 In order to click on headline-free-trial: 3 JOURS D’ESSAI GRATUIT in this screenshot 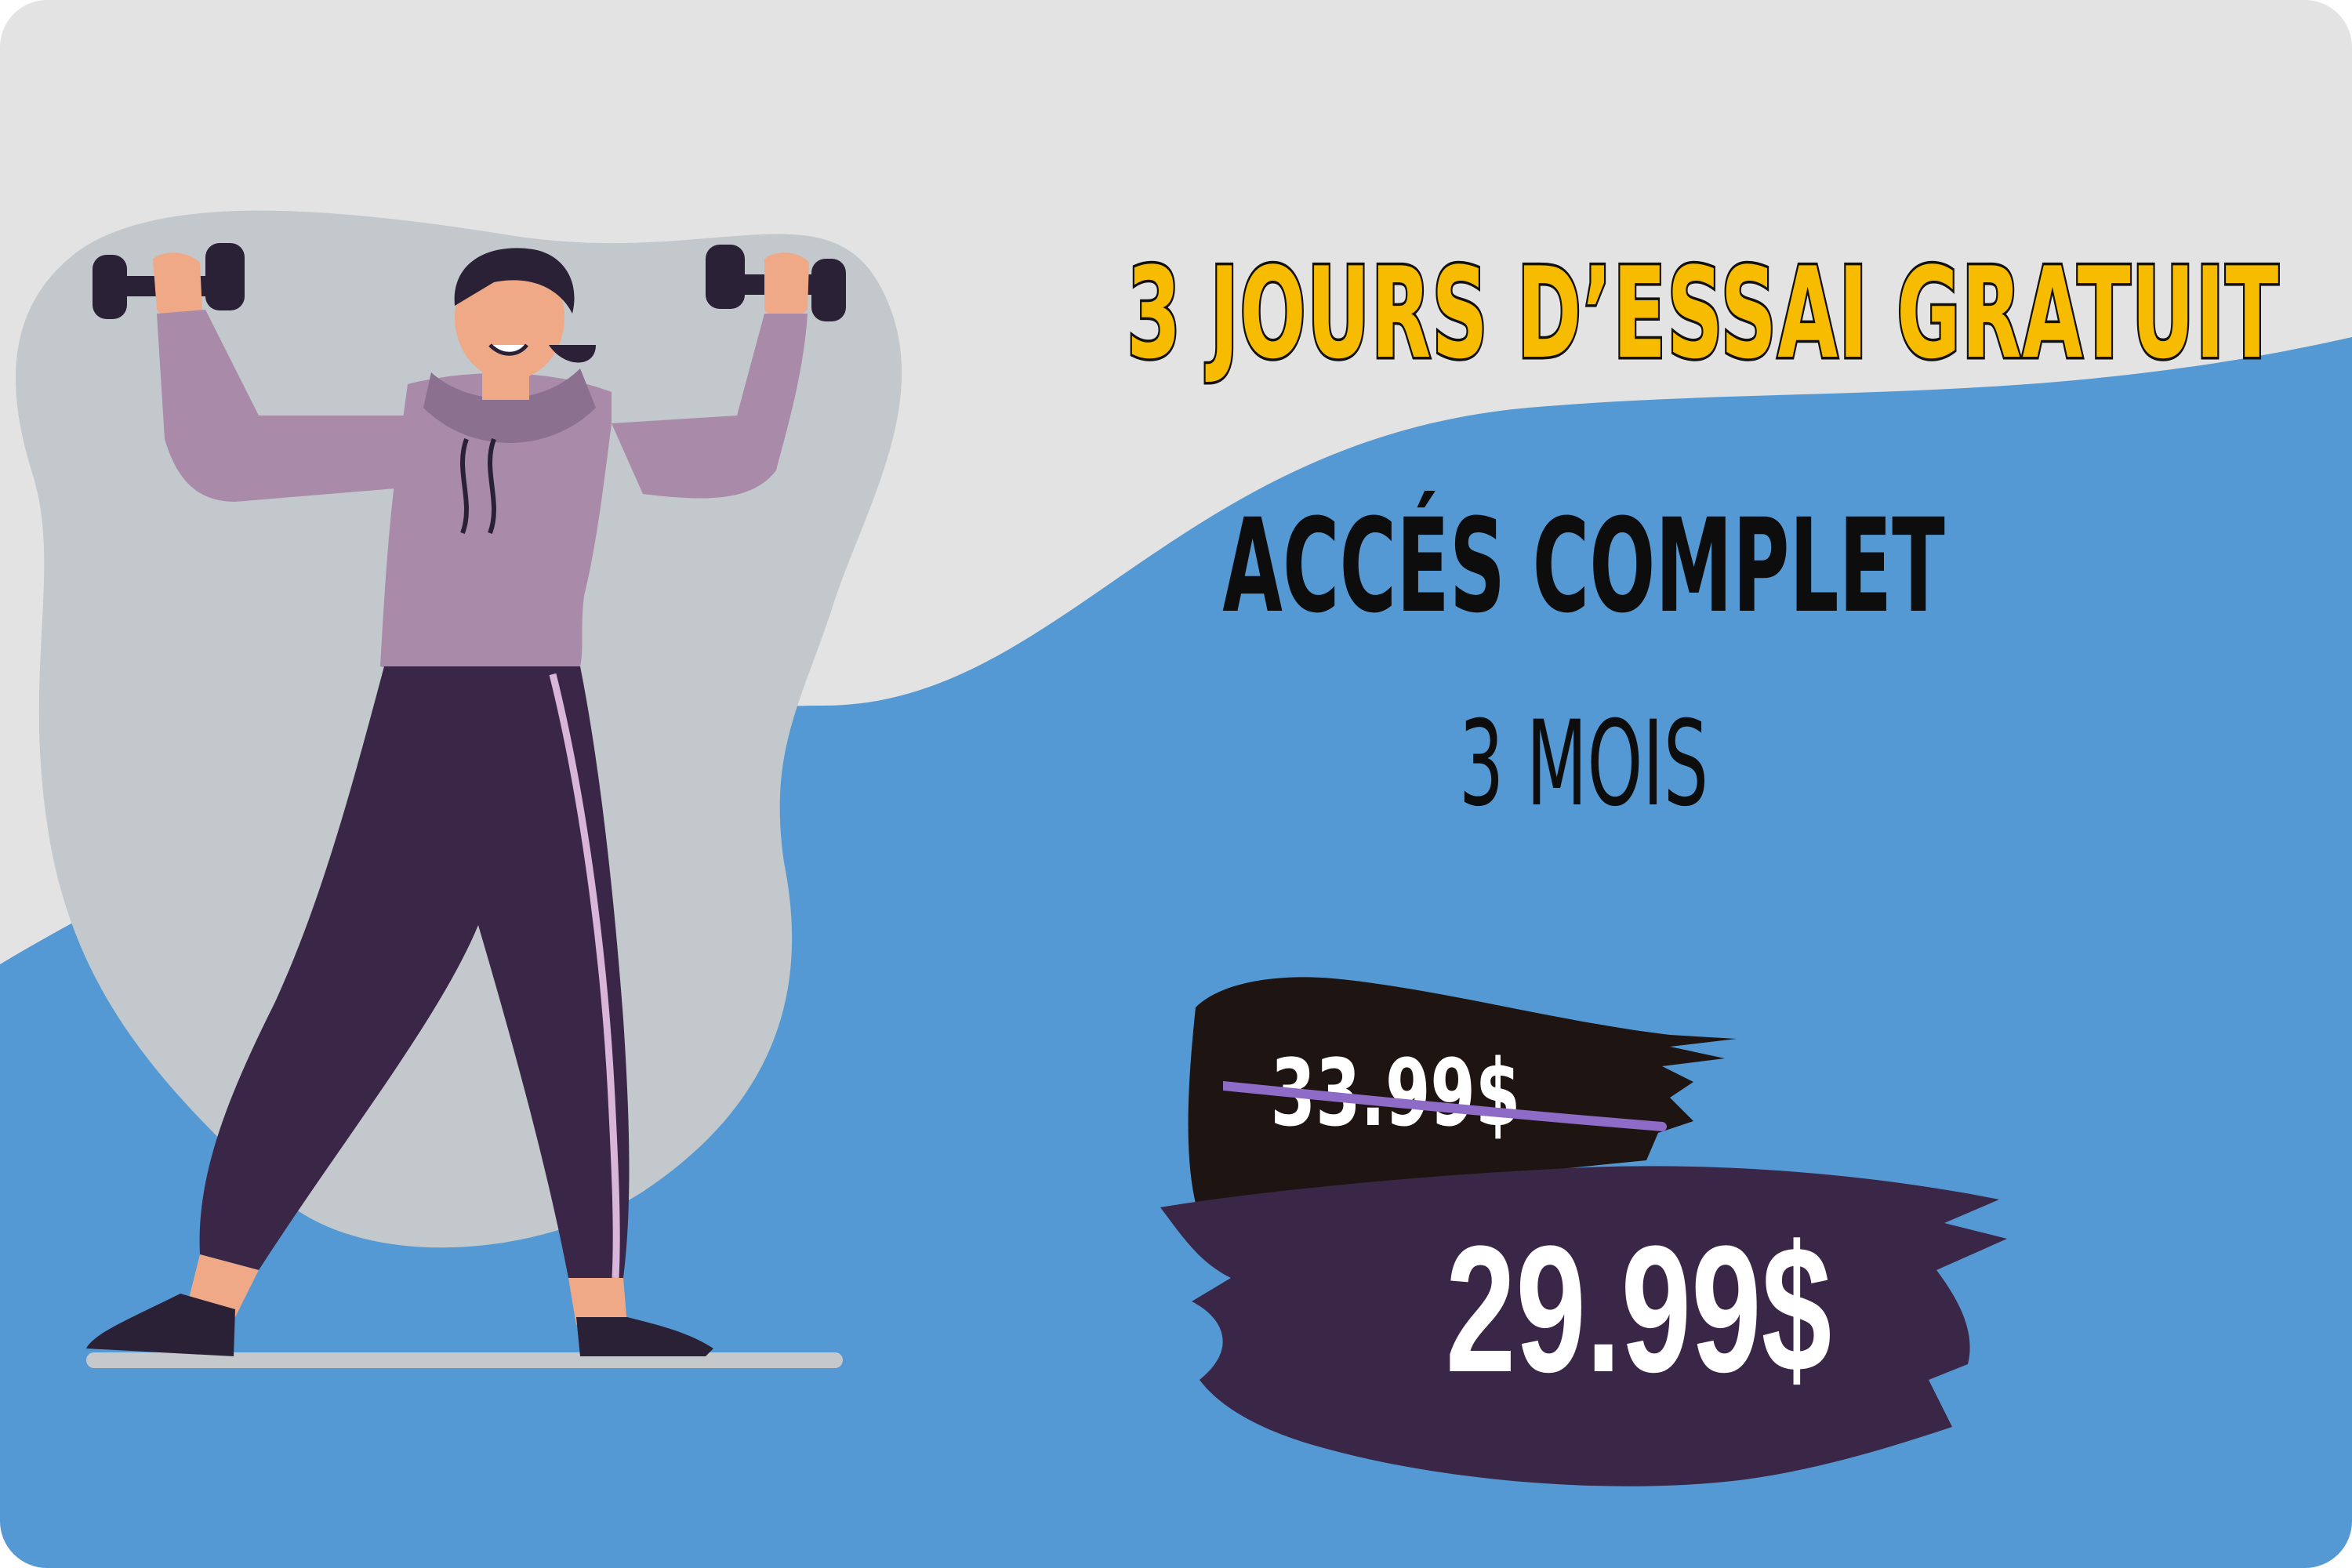, I will do `click(1703, 313)`.